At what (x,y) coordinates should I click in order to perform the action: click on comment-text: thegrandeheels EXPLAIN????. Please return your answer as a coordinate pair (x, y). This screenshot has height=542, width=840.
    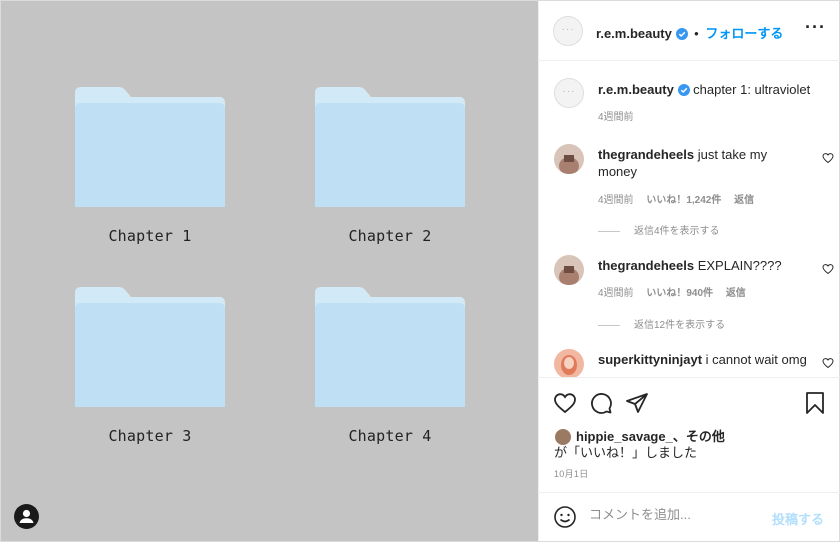
    Looking at the image, I should click on (703, 265).